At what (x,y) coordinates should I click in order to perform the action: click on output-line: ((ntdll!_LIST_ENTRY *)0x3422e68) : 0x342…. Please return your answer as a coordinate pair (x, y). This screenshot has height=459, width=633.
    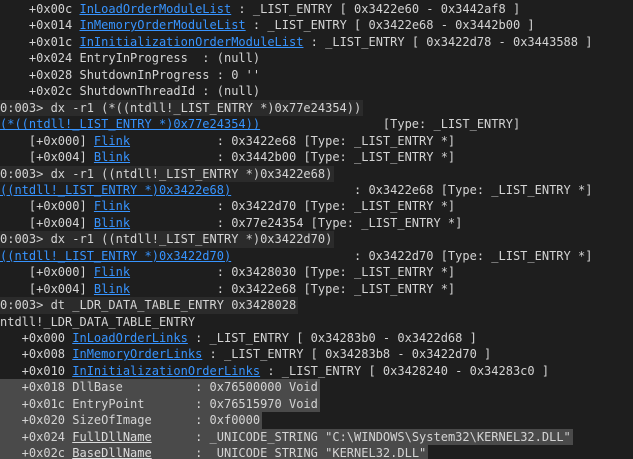
    Looking at the image, I should click on (297, 190).